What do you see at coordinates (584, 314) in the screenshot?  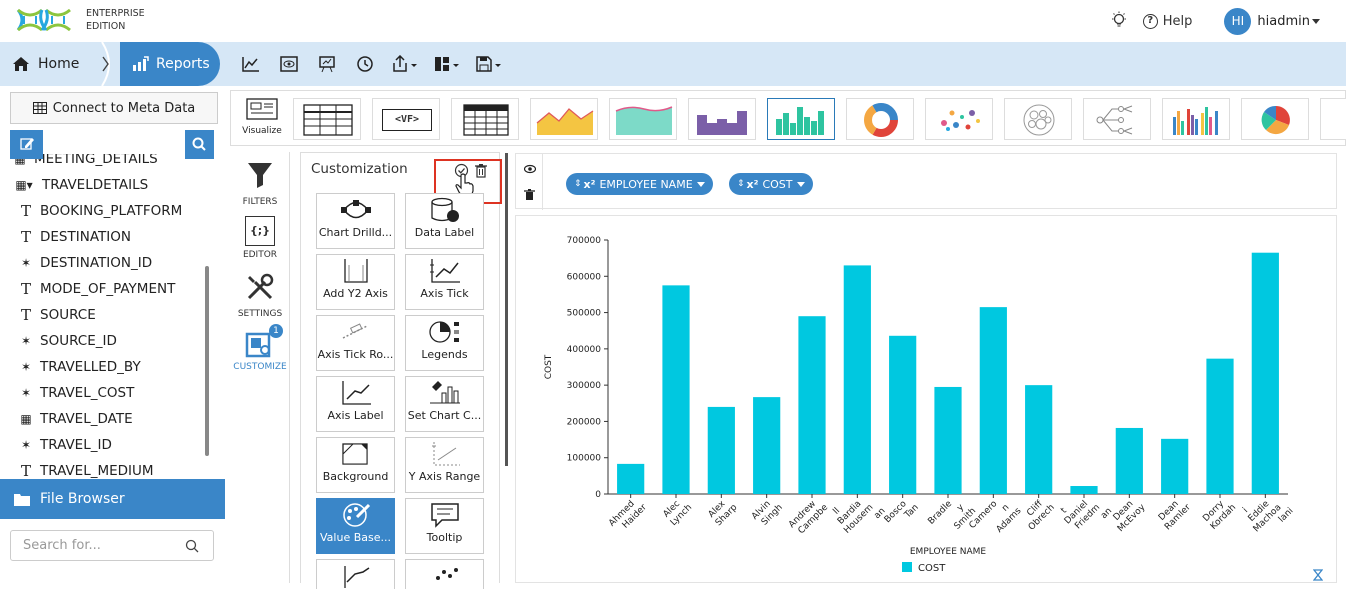 I see `y-tick-label: 500000` at bounding box center [584, 314].